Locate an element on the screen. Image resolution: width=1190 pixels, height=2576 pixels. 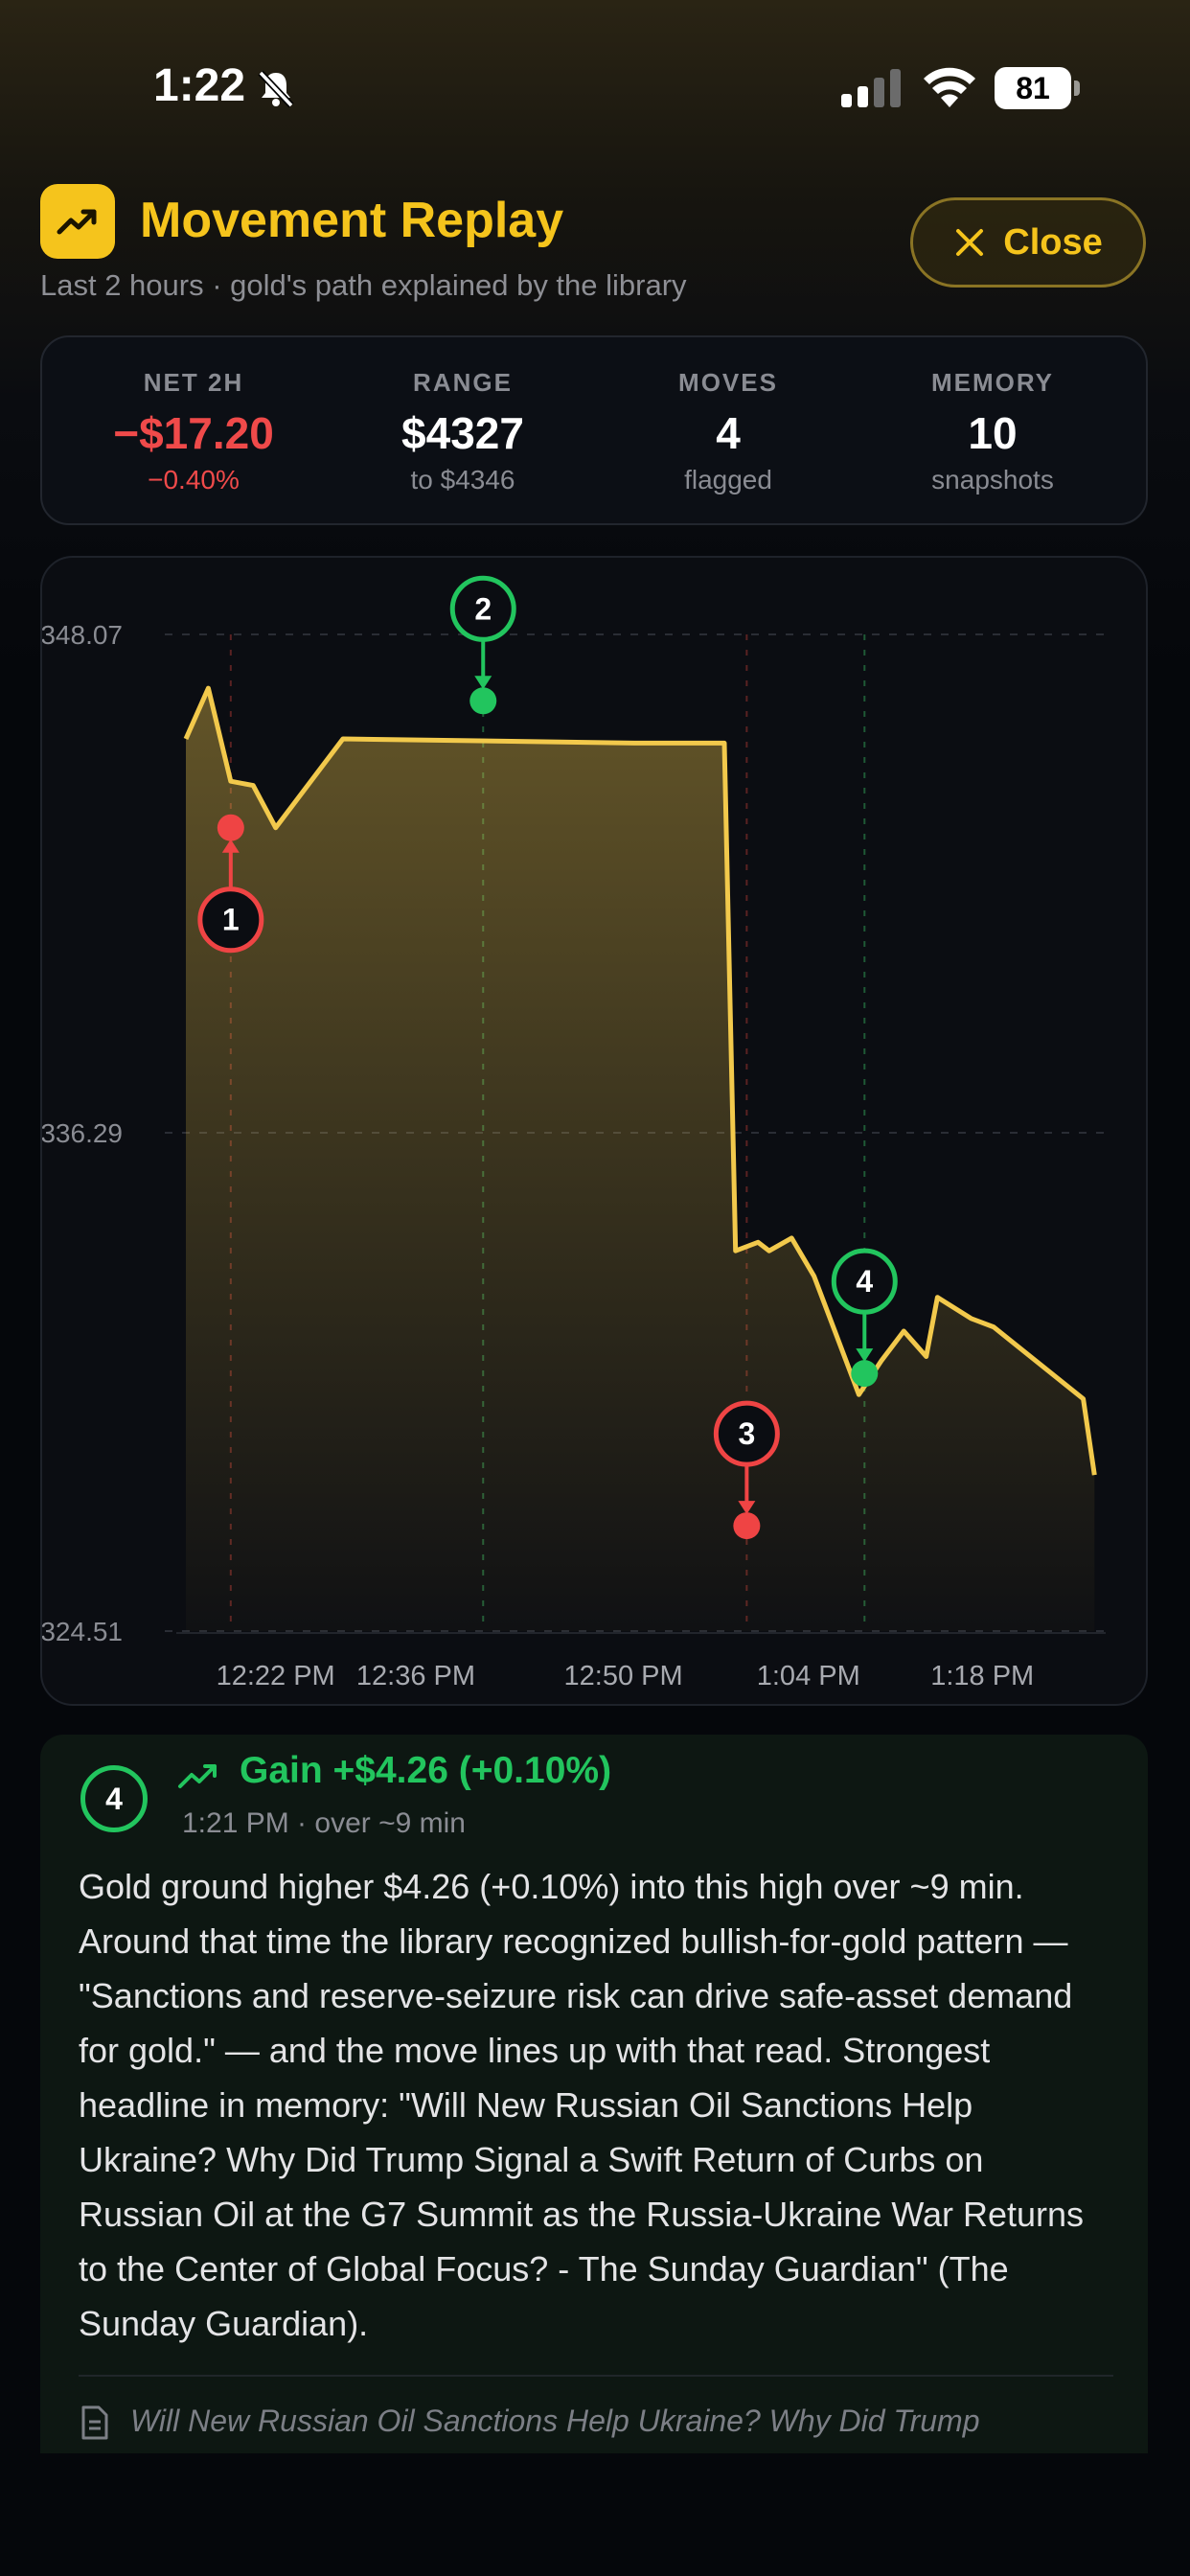
divider is located at coordinates (596, 2376).